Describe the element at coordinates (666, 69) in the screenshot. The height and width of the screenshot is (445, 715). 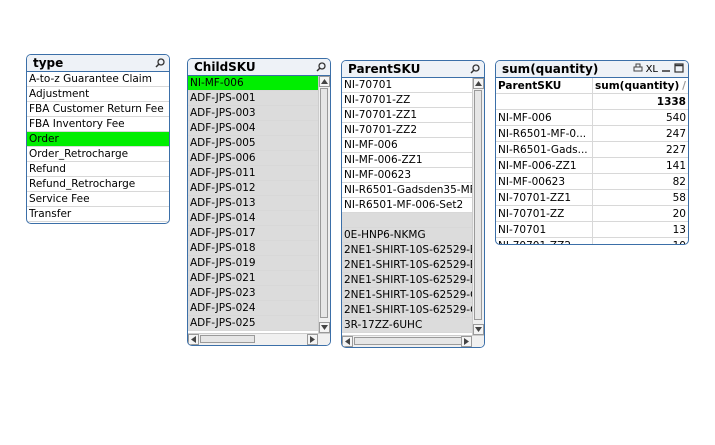
I see `minimize-icon` at that location.